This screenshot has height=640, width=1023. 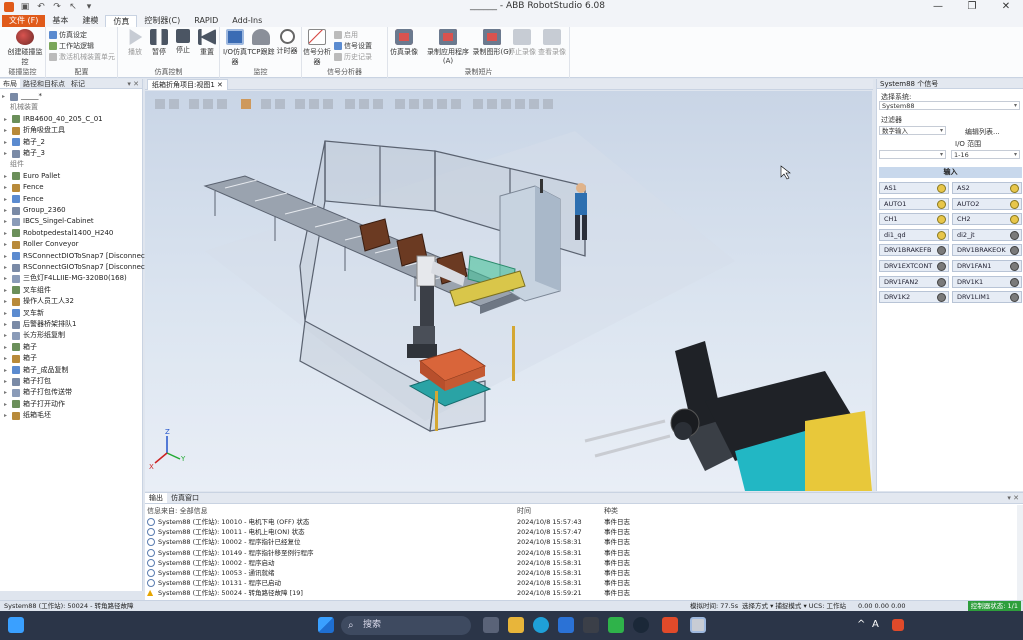 I want to click on signal-button: CH2, so click(x=987, y=219).